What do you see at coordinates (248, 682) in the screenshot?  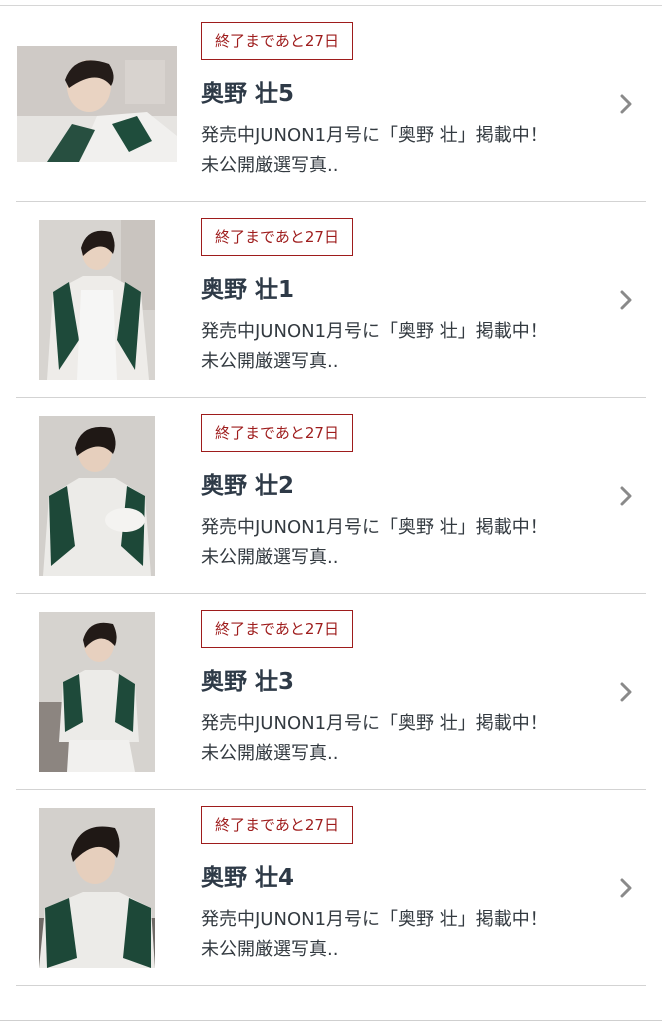 I see `item-title: 奥野 壮3` at bounding box center [248, 682].